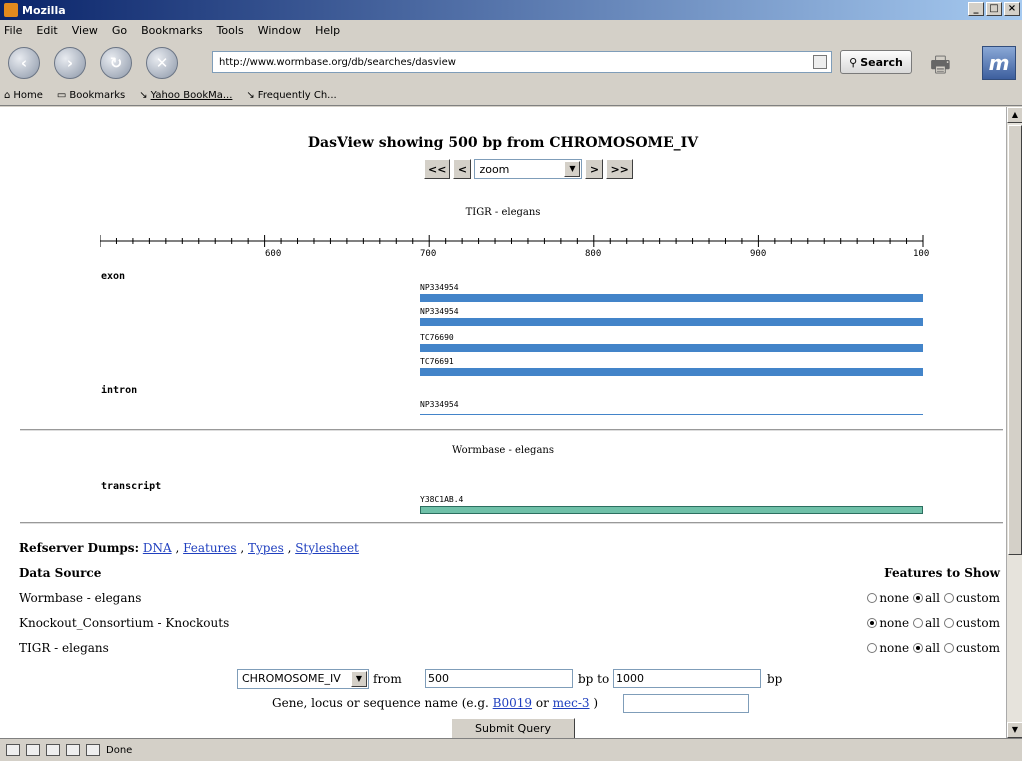  I want to click on pan-right-button: >, so click(594, 169).